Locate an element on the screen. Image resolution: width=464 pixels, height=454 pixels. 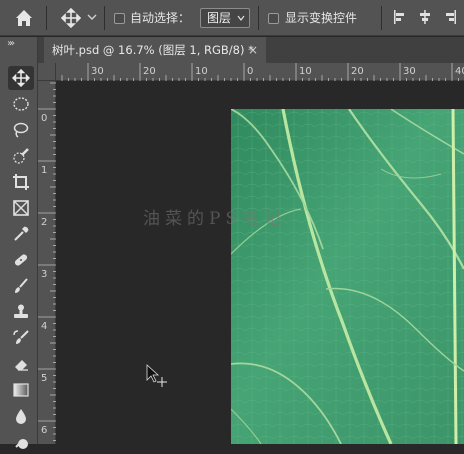
vertical-ruler: 0 1 2 3 4 5 6 is located at coordinates (47, 250).